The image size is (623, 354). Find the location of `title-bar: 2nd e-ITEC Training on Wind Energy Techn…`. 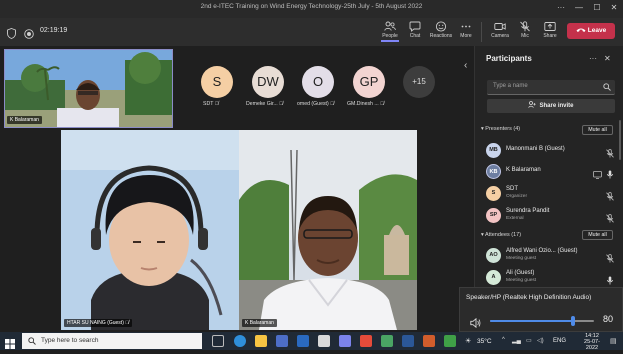

title-bar: 2nd e-ITEC Training on Wind Energy Techn… is located at coordinates (311, 9).